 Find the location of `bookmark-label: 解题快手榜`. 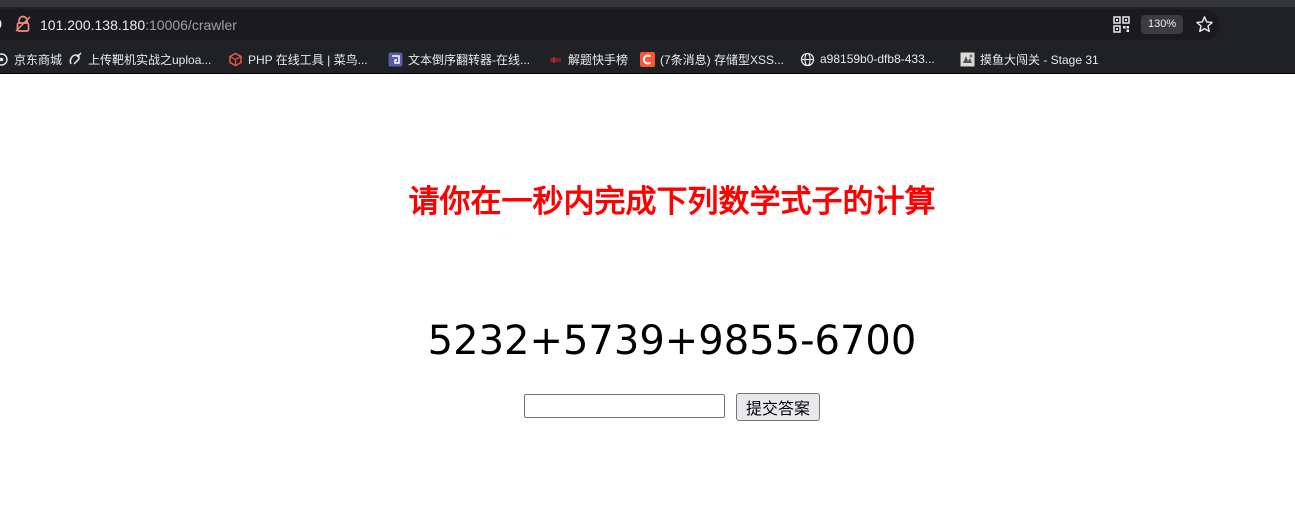

bookmark-label: 解题快手榜 is located at coordinates (598, 59).